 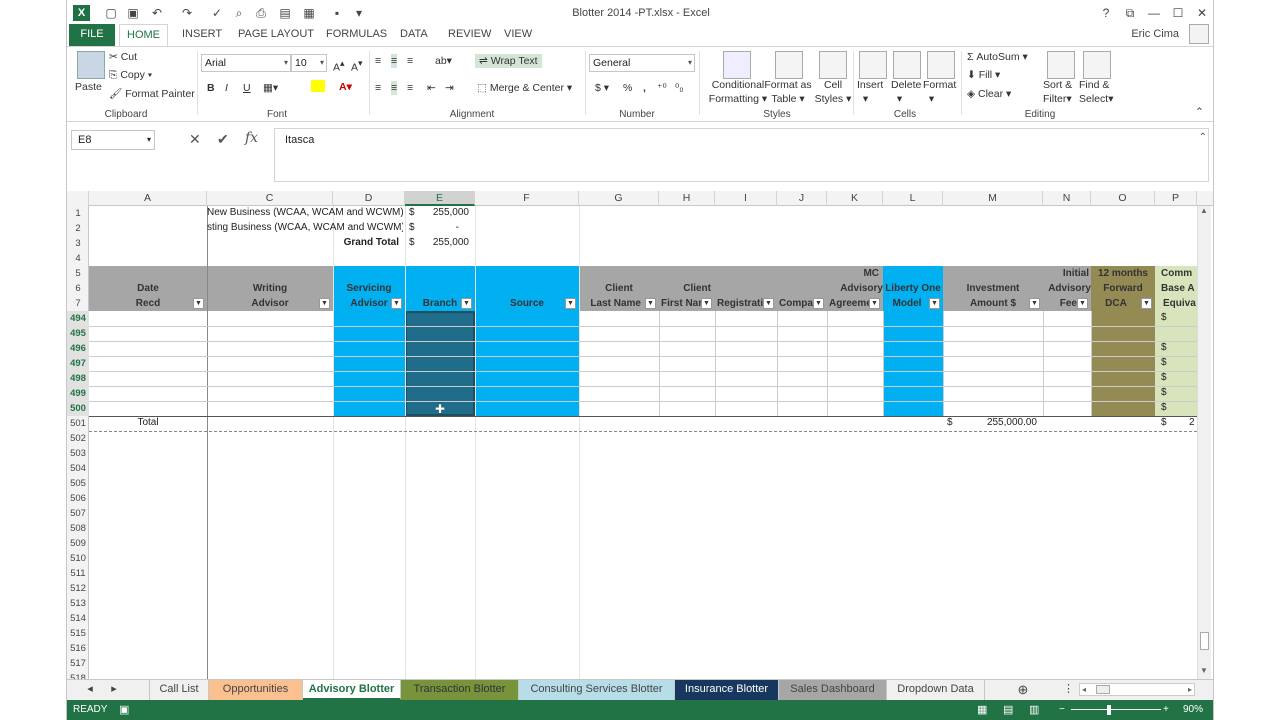 I want to click on row-header: 504, so click(x=78, y=468).